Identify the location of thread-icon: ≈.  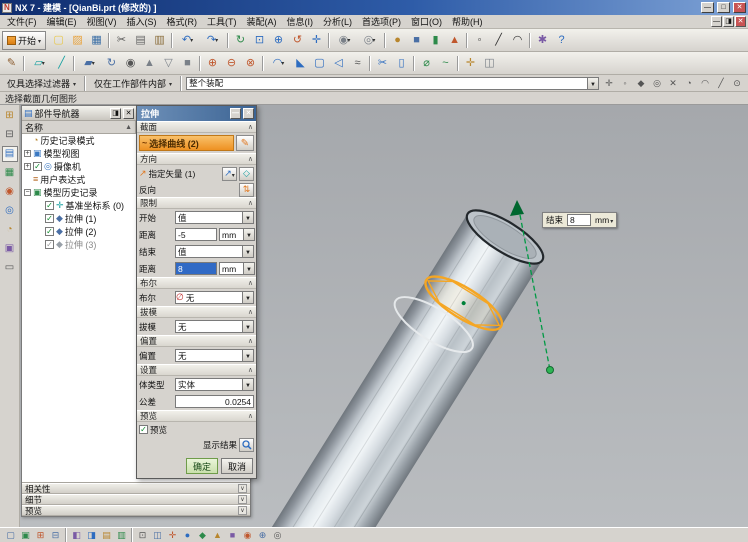
(357, 63).